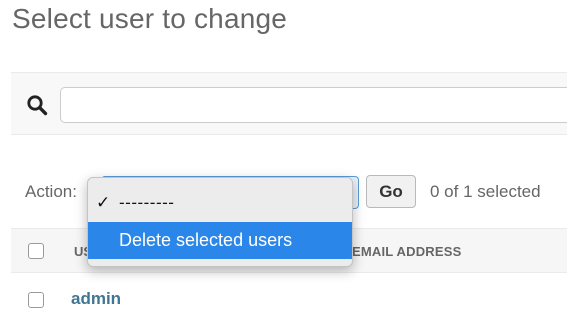 The image size is (567, 323). What do you see at coordinates (36, 251) in the screenshot?
I see `select-all-checkbox` at bounding box center [36, 251].